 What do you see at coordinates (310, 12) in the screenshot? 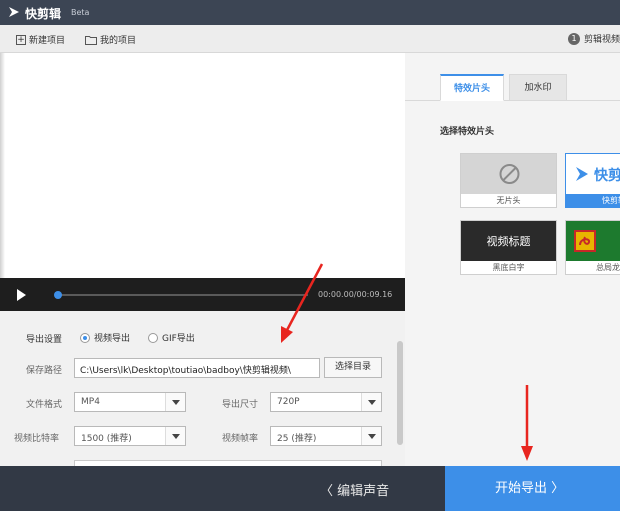
I see `title-bar: 快剪辑 Beta` at bounding box center [310, 12].